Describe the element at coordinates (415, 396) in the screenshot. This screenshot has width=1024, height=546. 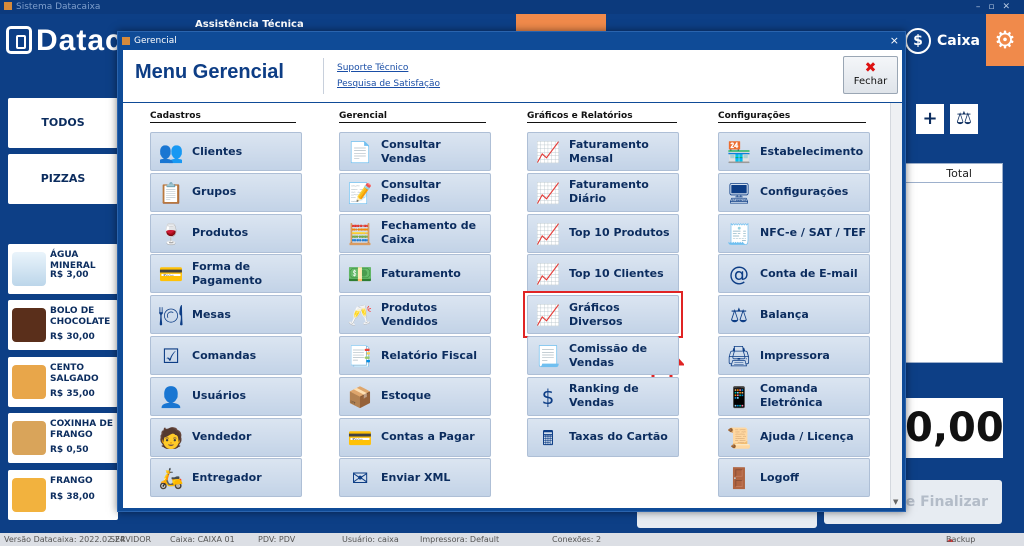
I see `menu-button-estoque: 📦 Estoque` at that location.